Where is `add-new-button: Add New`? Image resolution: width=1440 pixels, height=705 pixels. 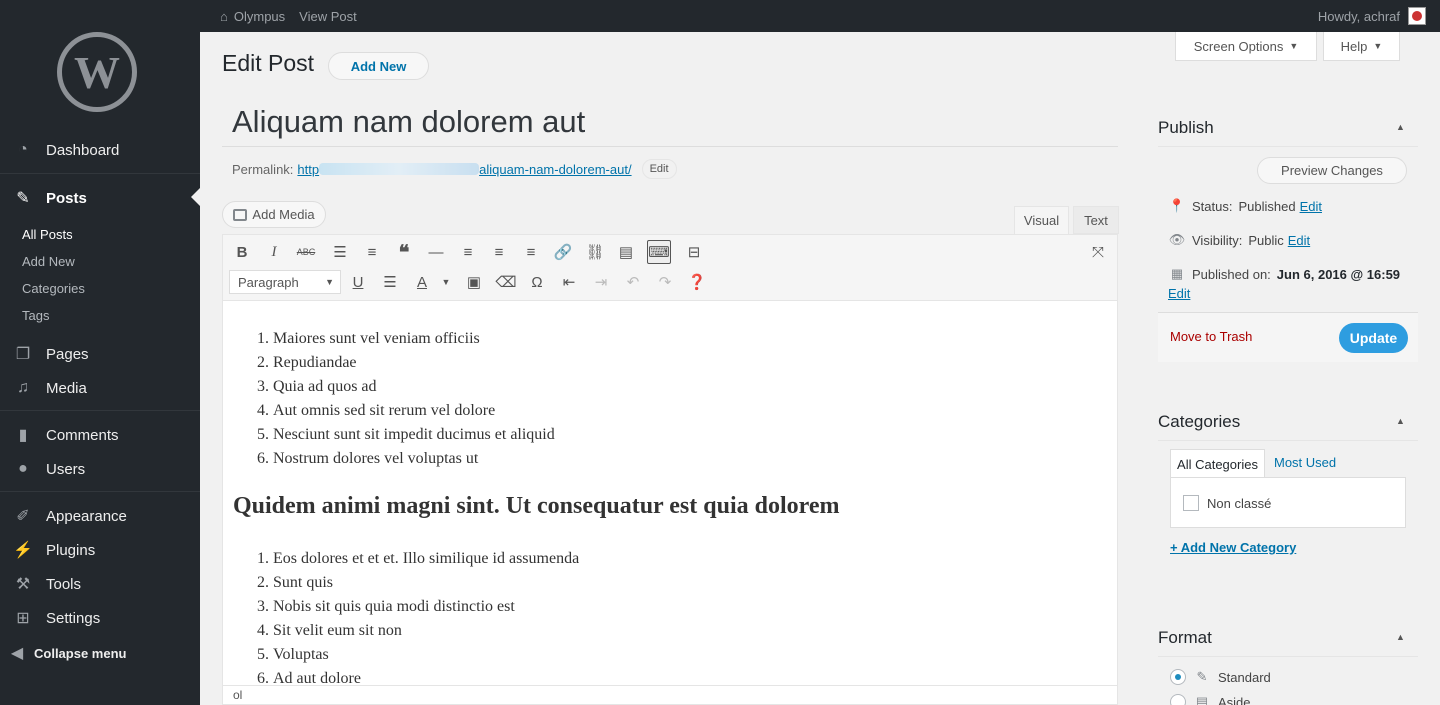
add-new-button: Add New is located at coordinates (378, 66).